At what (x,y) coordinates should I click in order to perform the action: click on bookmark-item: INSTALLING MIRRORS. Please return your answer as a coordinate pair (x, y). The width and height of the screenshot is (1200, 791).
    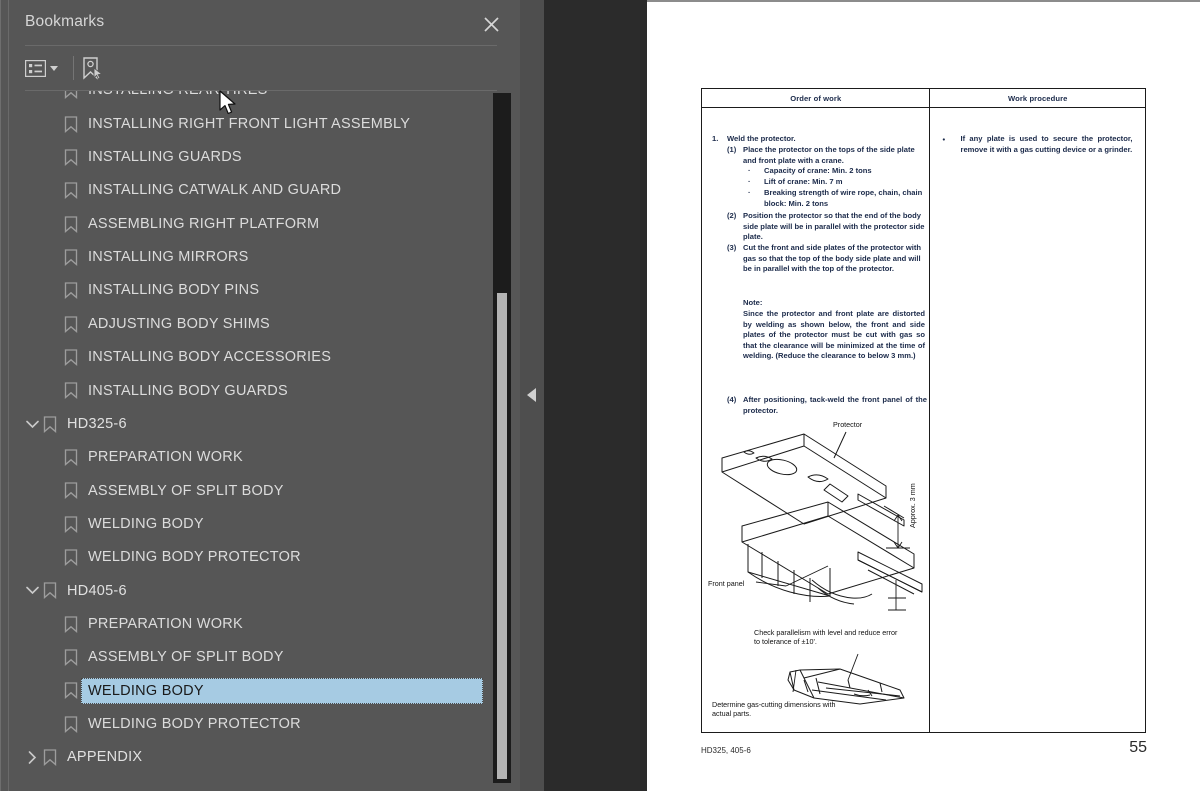
    Looking at the image, I should click on (250, 257).